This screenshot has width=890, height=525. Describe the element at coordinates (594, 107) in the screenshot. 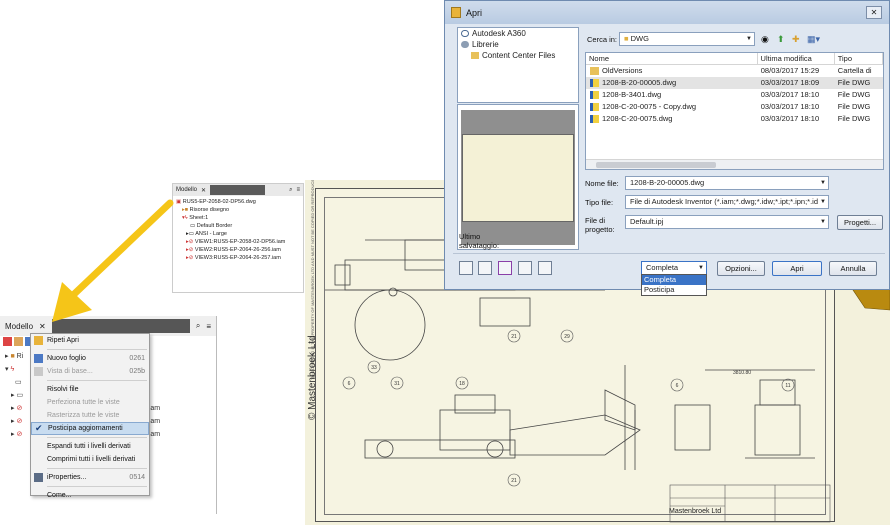

I see `dwg-file-icon` at that location.